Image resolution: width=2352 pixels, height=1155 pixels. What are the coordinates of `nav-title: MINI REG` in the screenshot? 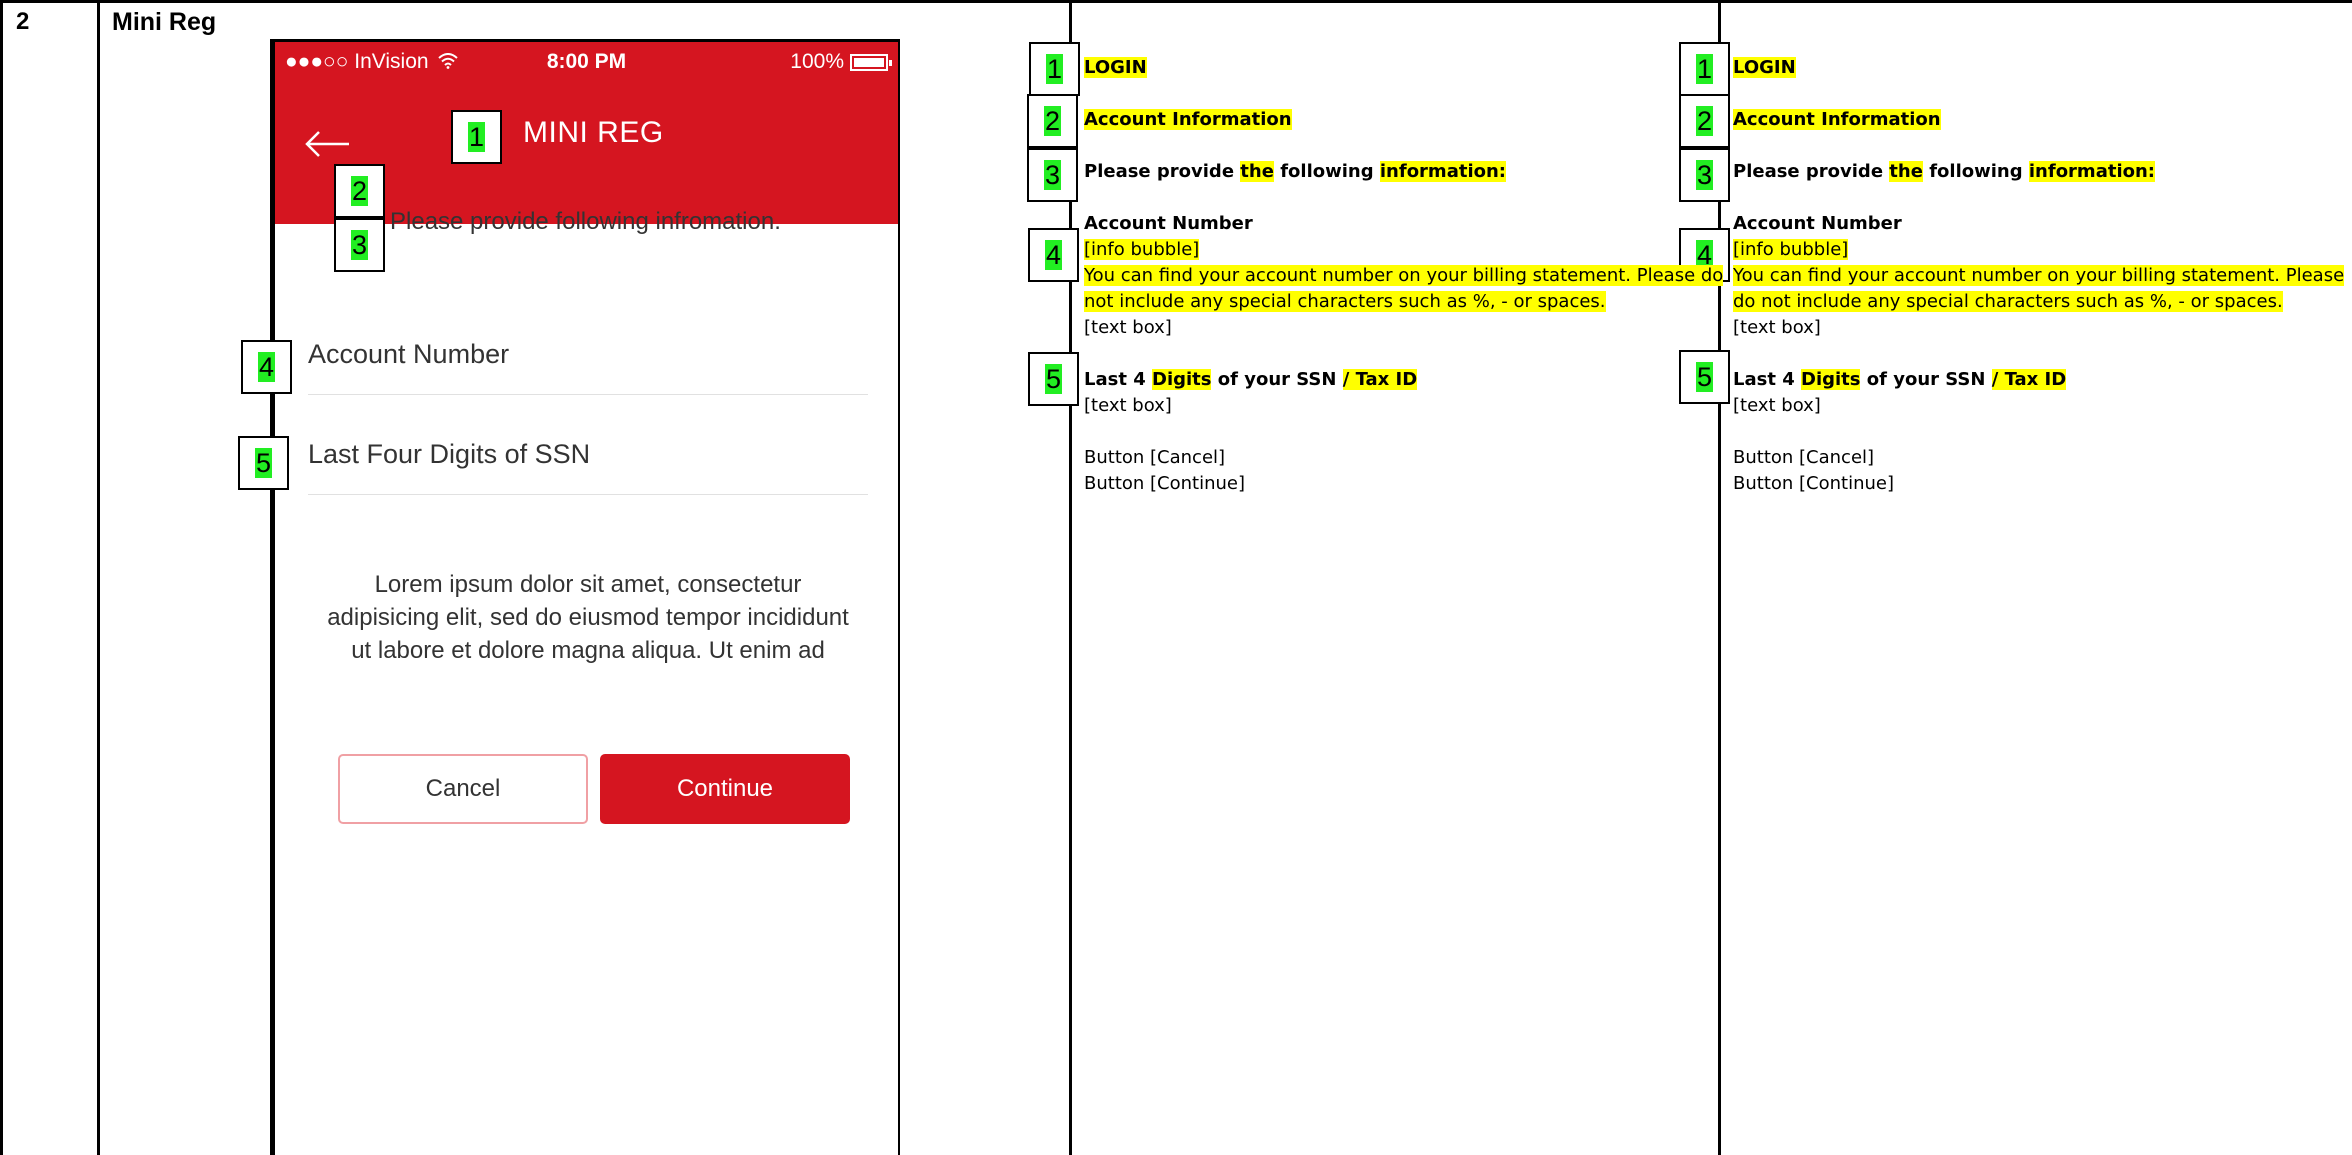 It's located at (593, 132).